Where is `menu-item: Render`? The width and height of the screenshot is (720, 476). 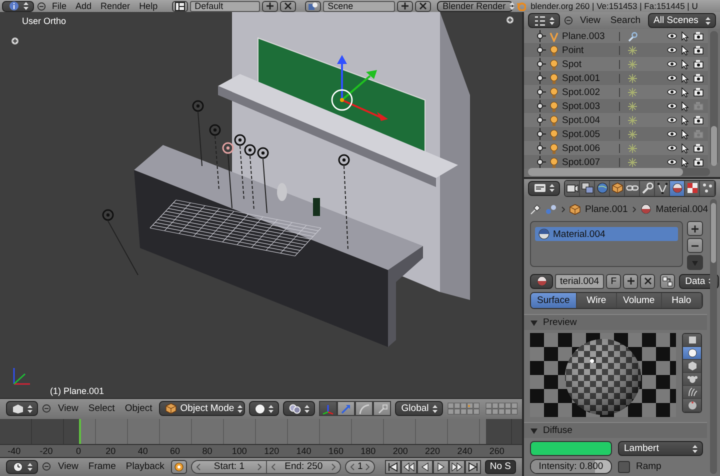
menu-item: Render is located at coordinates (116, 6).